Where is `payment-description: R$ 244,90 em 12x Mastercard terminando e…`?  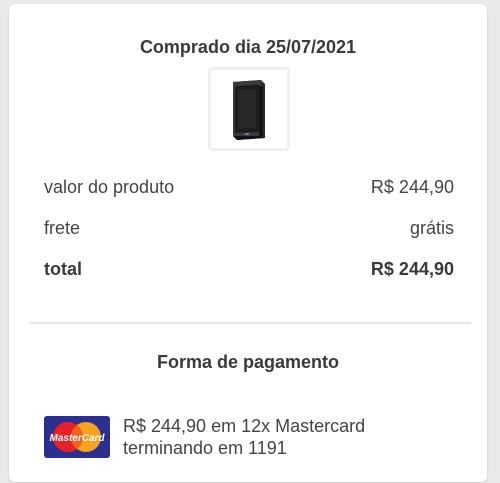
payment-description: R$ 244,90 em 12x Mastercard terminando e… is located at coordinates (273, 437).